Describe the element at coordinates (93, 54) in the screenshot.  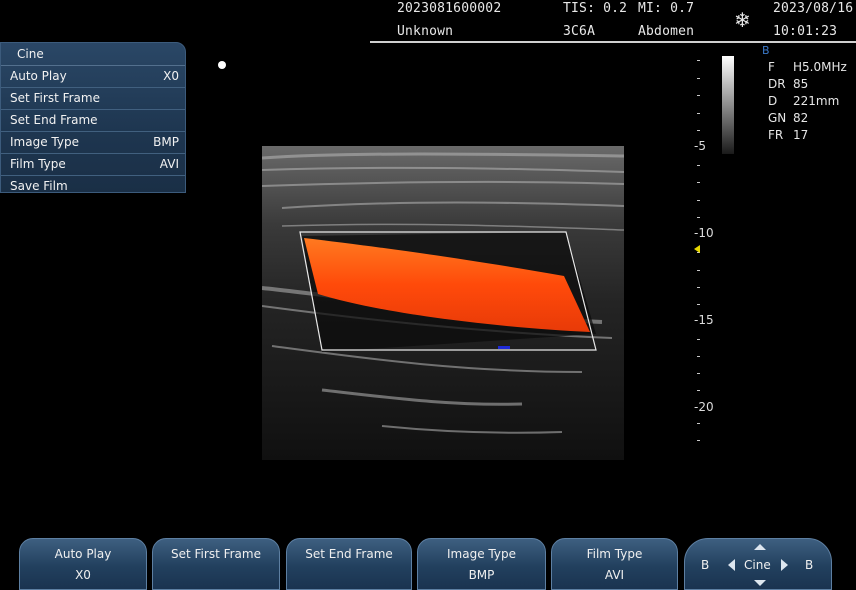
I see `cine-menu-title: Cine` at that location.